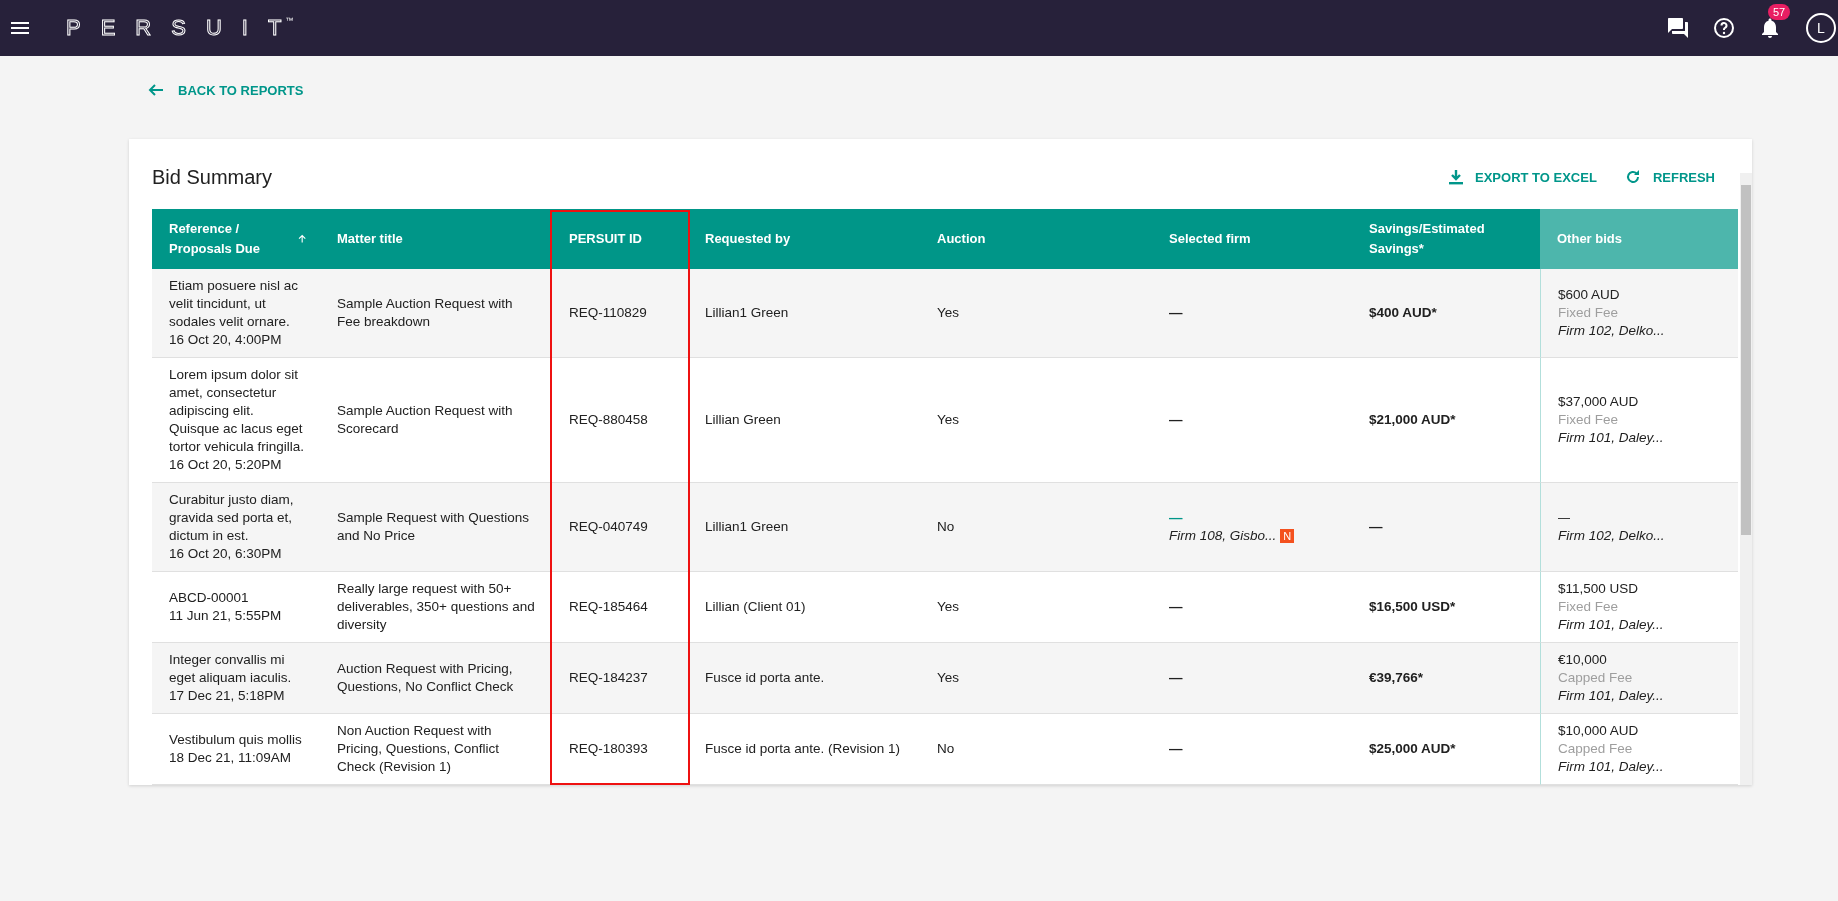  I want to click on bid-amount: $11,500 USD, so click(1599, 589).